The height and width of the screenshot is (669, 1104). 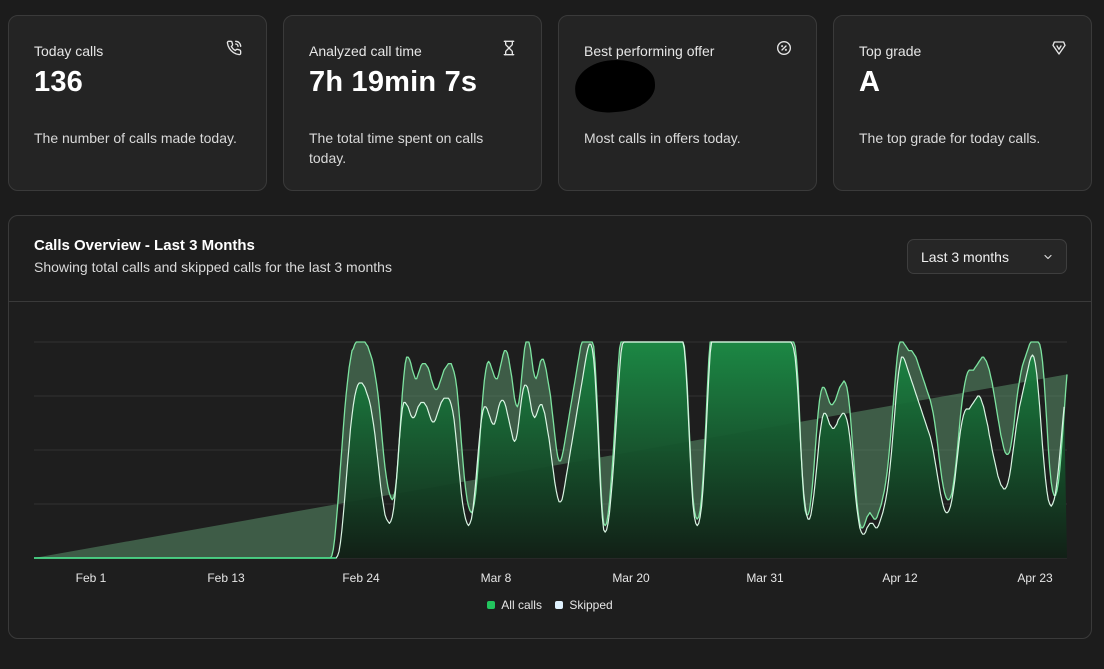 I want to click on x-tick-label: Feb 24, so click(x=361, y=578).